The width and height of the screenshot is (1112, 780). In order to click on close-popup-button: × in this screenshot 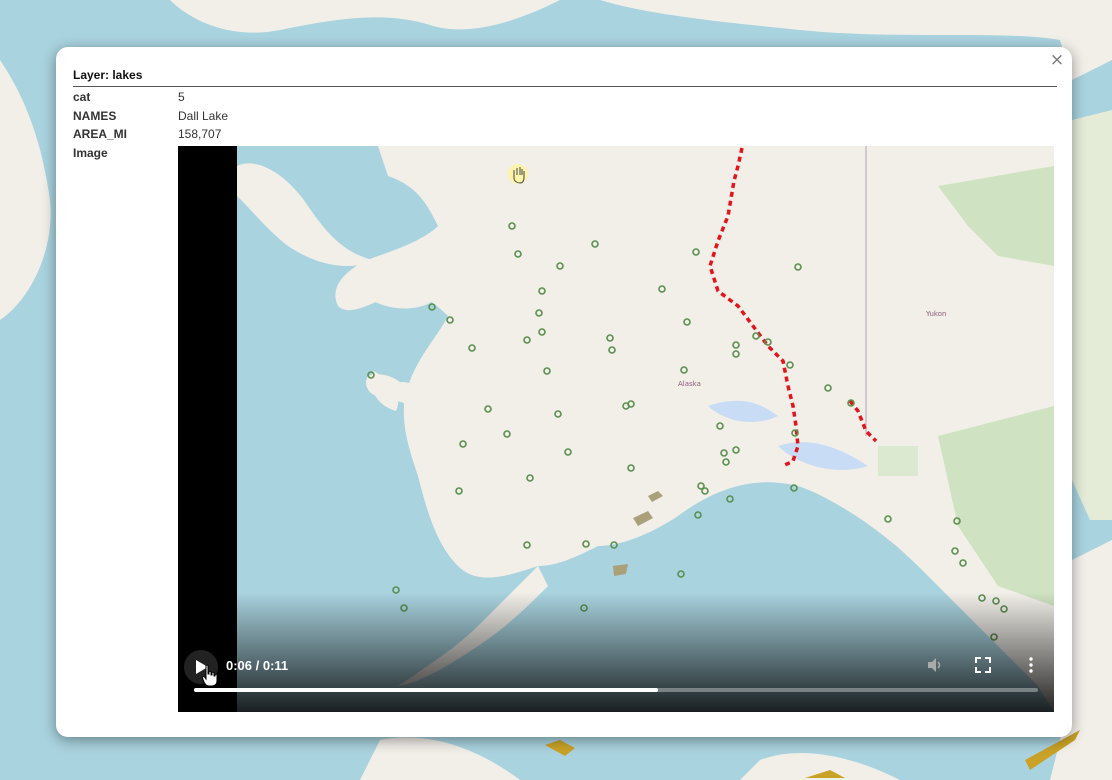, I will do `click(1057, 60)`.